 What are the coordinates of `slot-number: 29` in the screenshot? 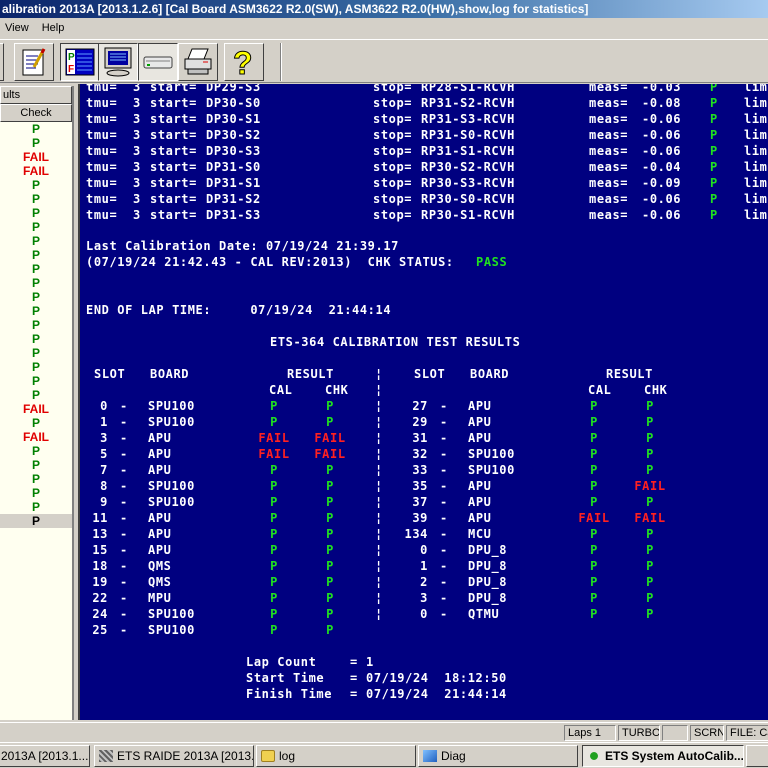 It's located at (420, 422).